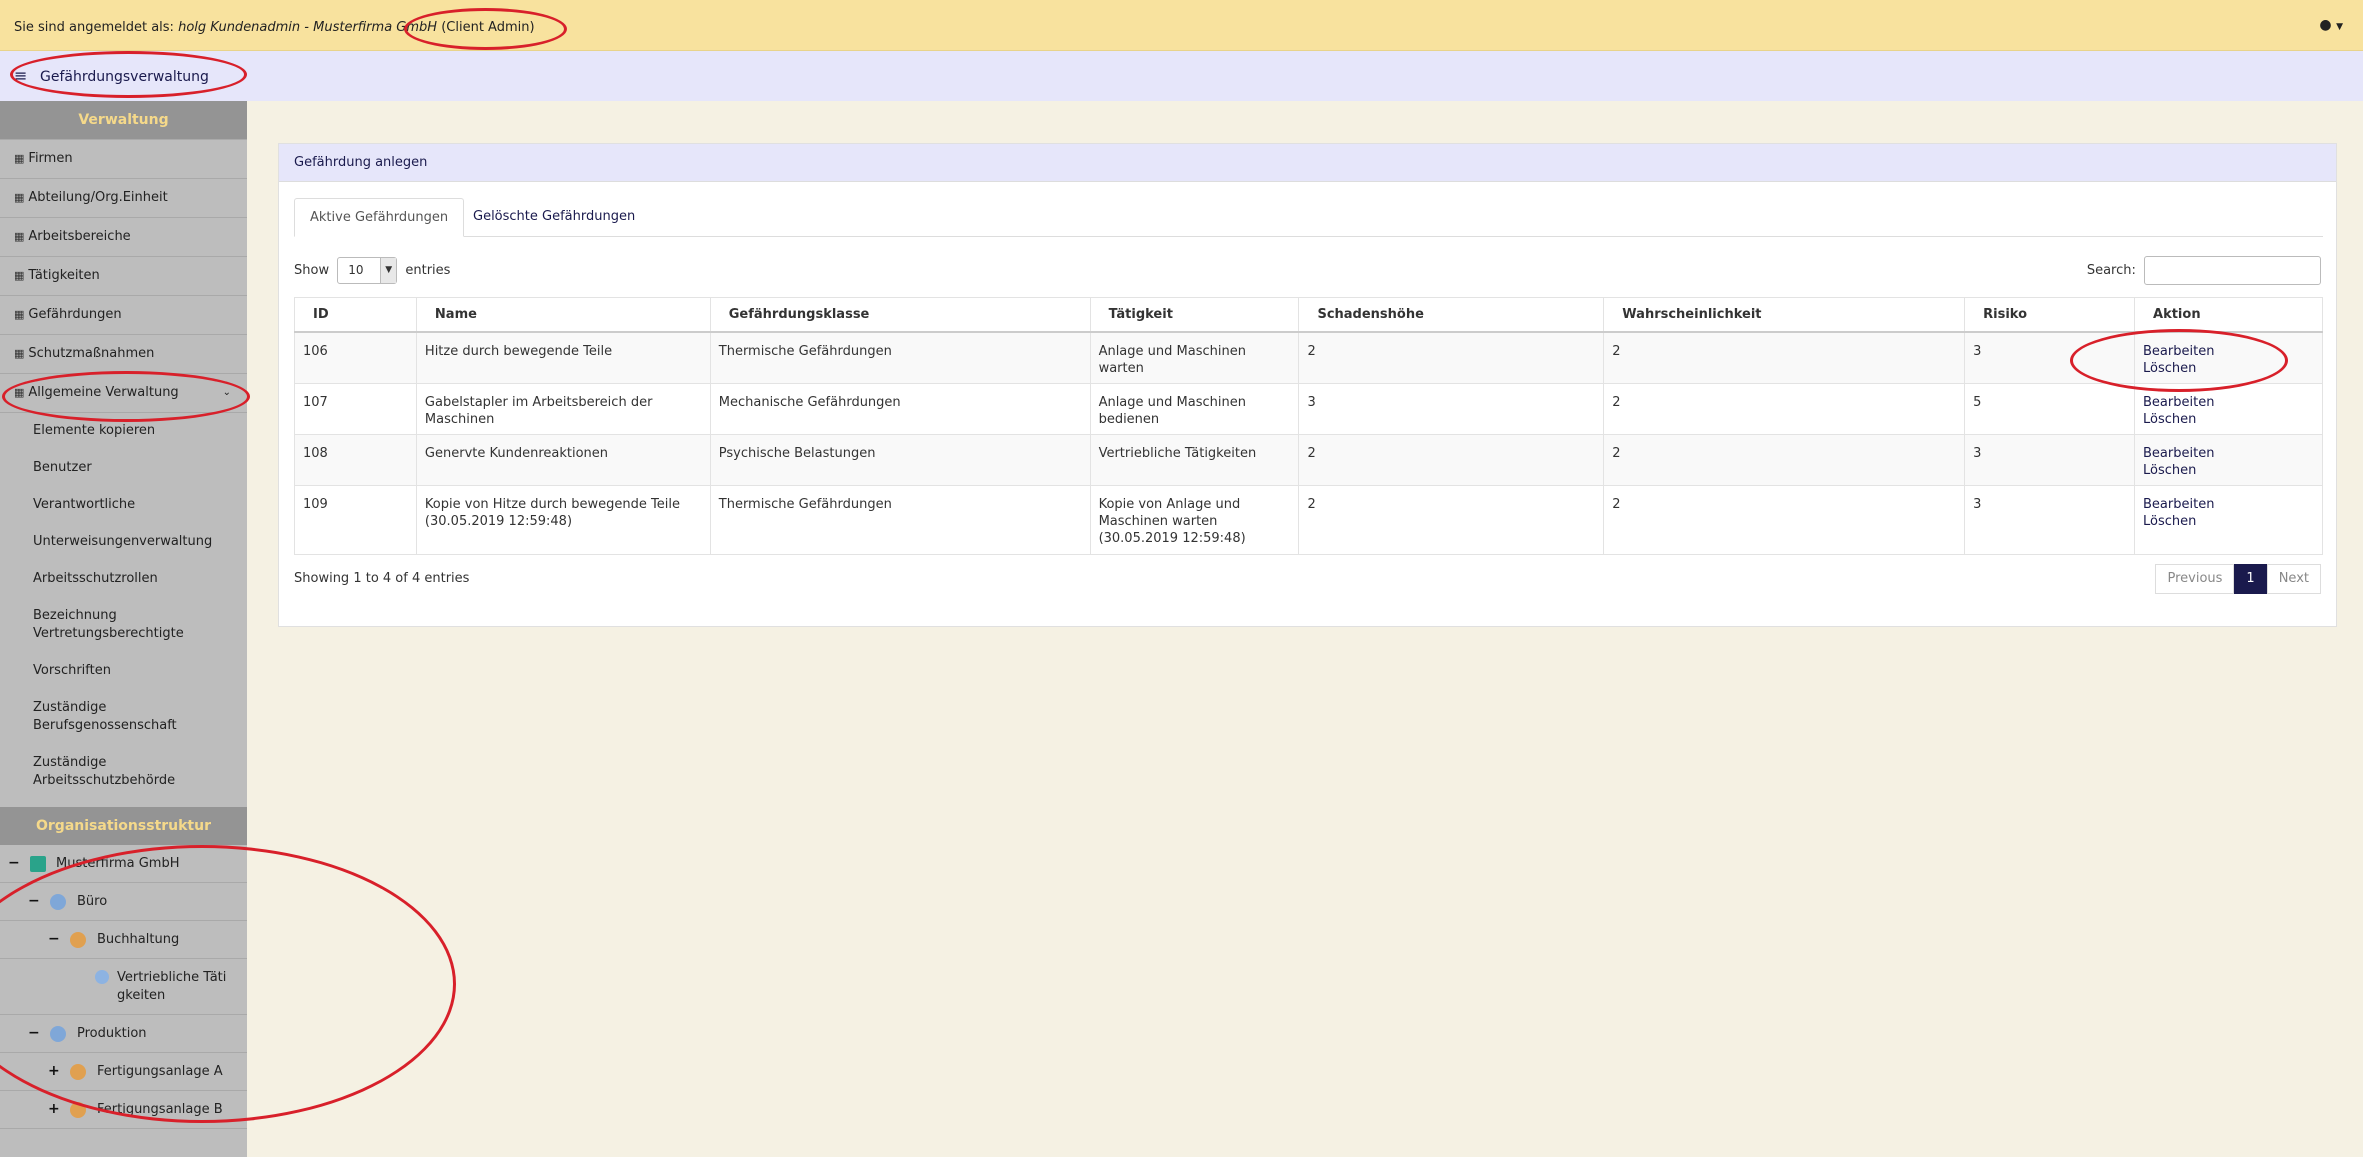 The width and height of the screenshot is (2363, 1157). I want to click on sidebar-item-label: Gefährdungen, so click(75, 314).